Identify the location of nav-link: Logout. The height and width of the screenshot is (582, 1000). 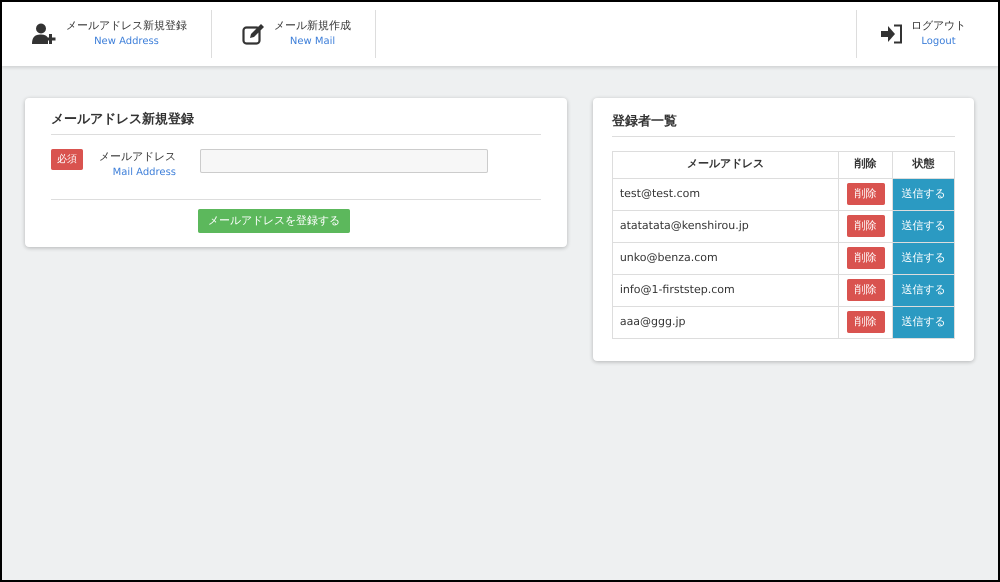
(938, 42).